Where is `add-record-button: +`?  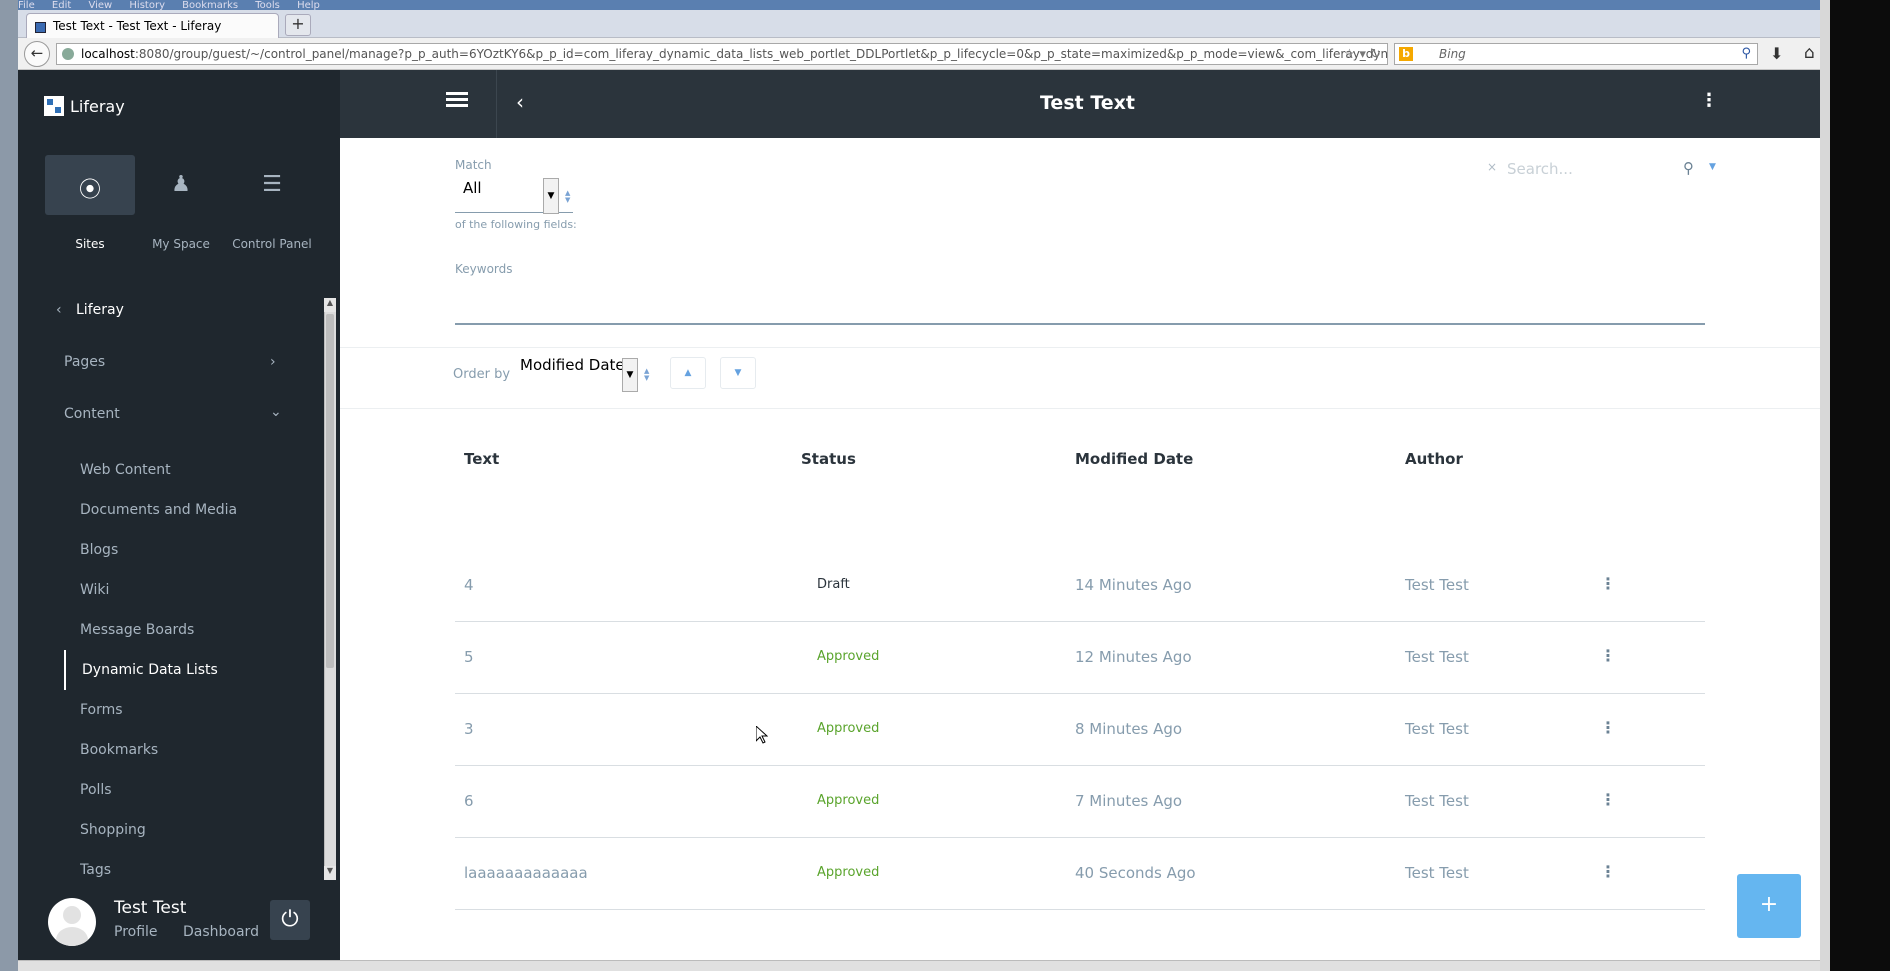 add-record-button: + is located at coordinates (1769, 906).